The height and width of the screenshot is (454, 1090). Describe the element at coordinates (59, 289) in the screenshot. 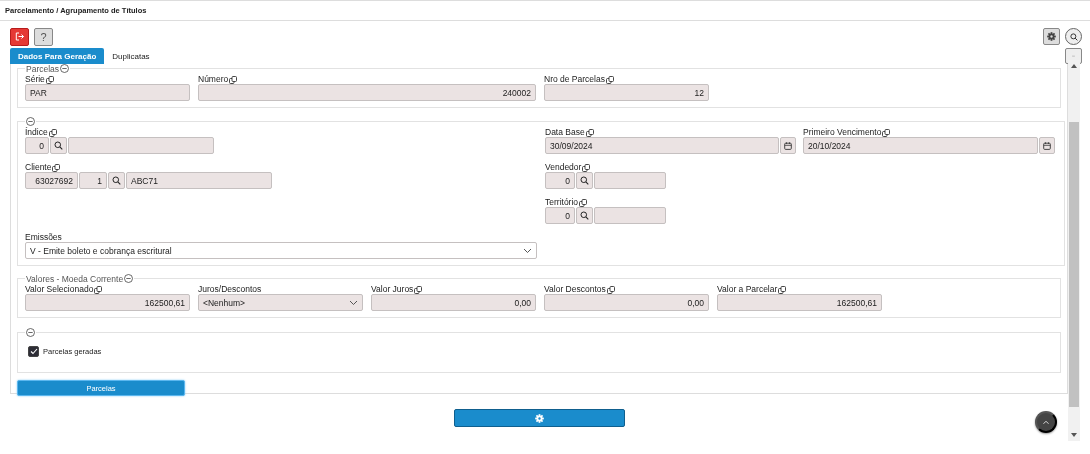

I see `field-label: Valor Selecionado` at that location.